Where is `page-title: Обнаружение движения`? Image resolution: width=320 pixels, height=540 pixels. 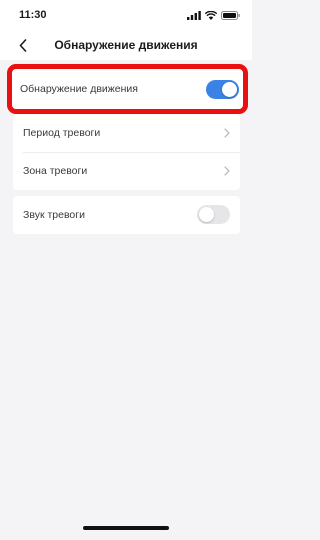 page-title: Обнаружение движения is located at coordinates (126, 45).